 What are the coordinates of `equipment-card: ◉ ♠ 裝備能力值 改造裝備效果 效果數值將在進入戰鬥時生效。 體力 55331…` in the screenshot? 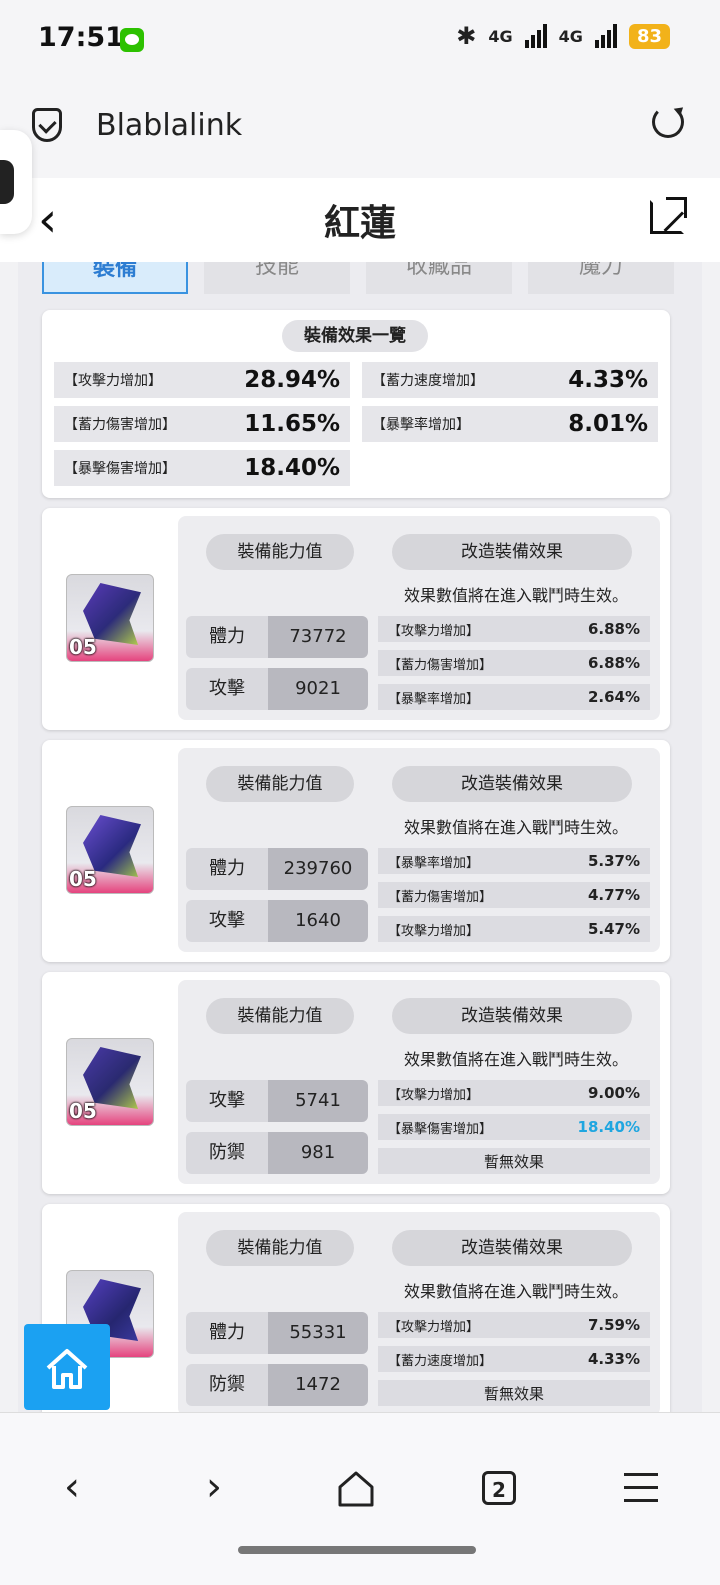 It's located at (356, 1308).